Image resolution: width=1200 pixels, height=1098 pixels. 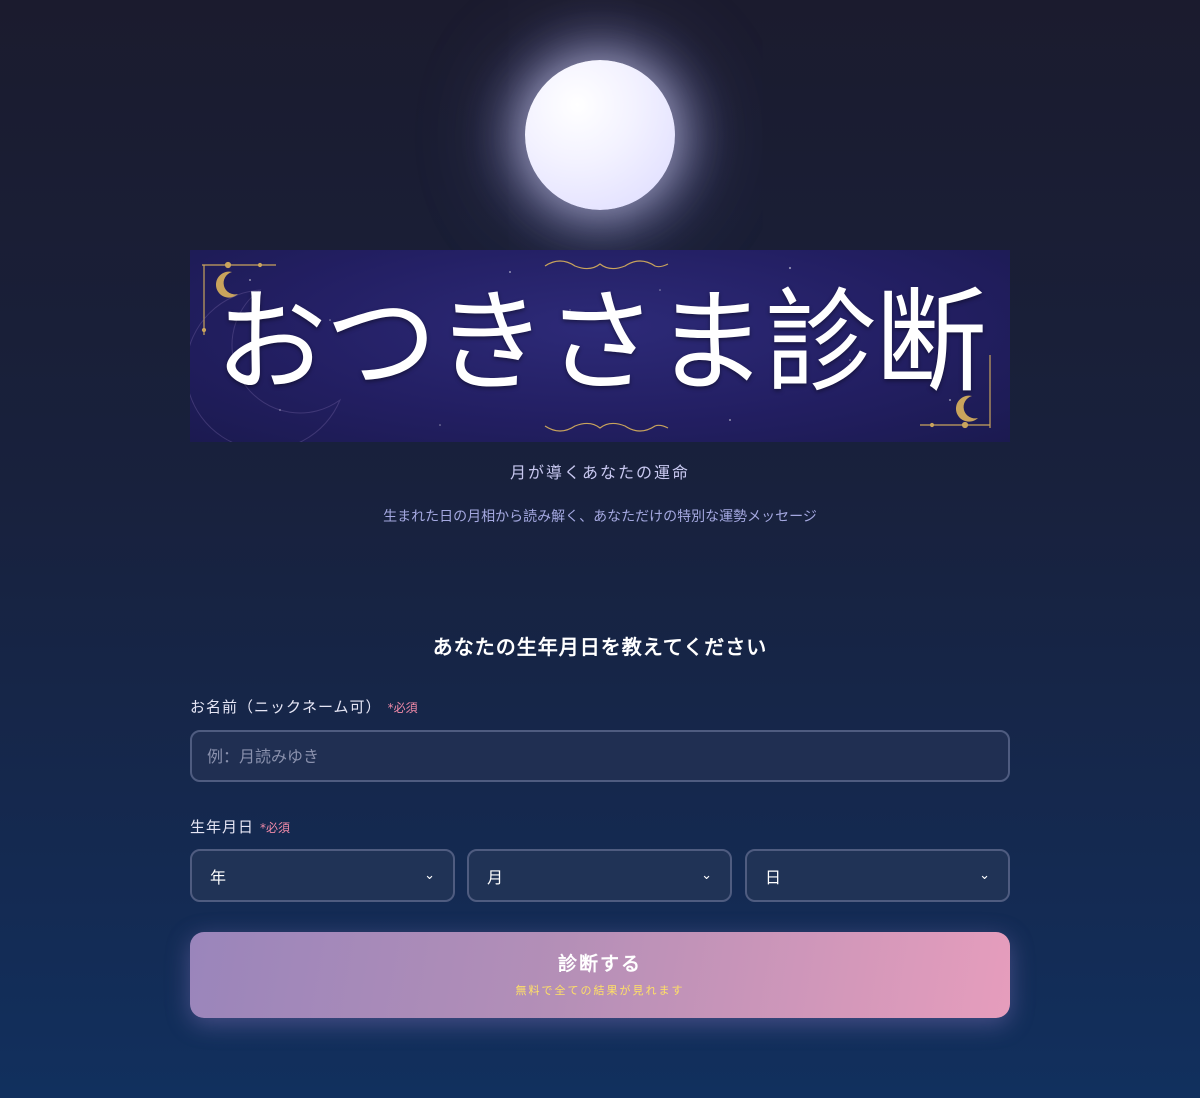 I want to click on name-label-text: お名前（ニックネーム可）, so click(x=286, y=707).